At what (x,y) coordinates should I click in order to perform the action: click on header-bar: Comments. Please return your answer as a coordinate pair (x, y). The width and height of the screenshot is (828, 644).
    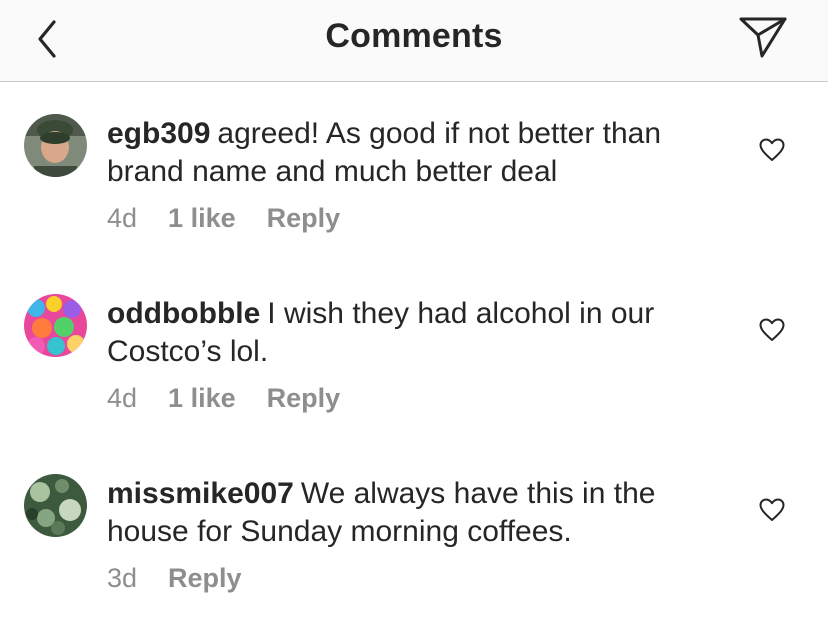
    Looking at the image, I should click on (414, 41).